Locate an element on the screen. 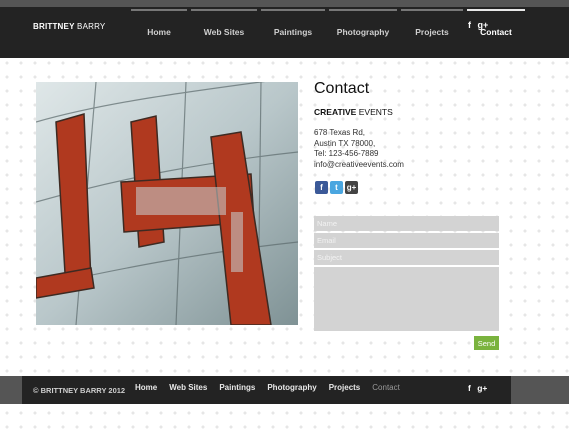 The image size is (569, 434). brand-last-name: BARRY is located at coordinates (91, 26).